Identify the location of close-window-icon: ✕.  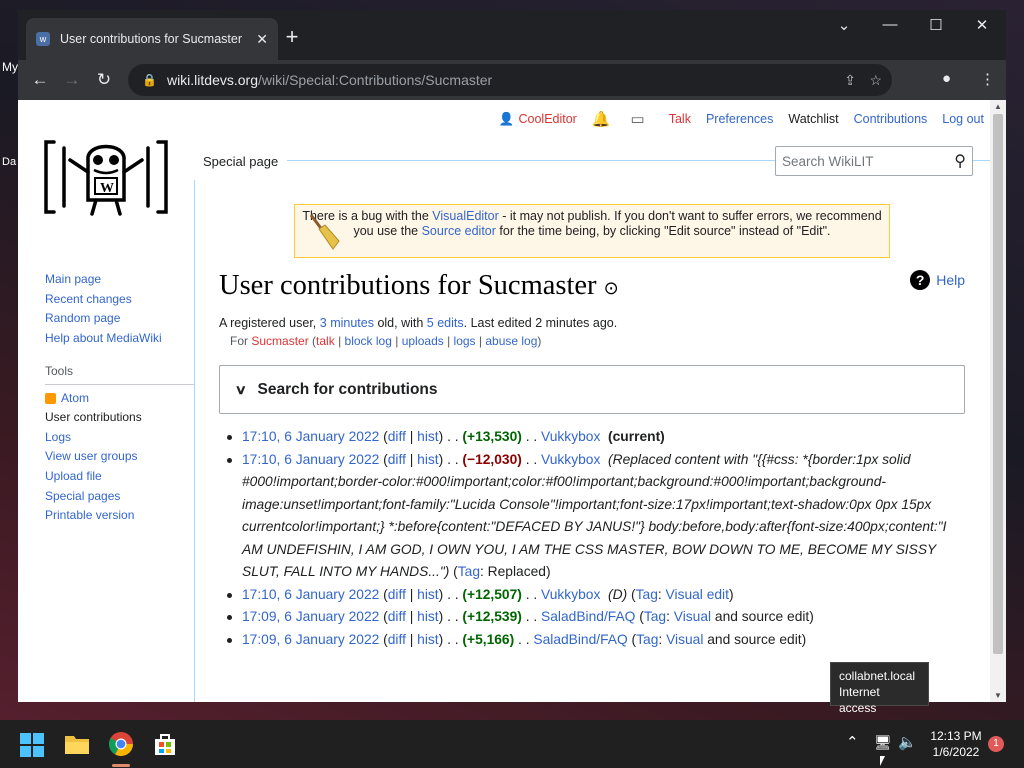
(982, 25).